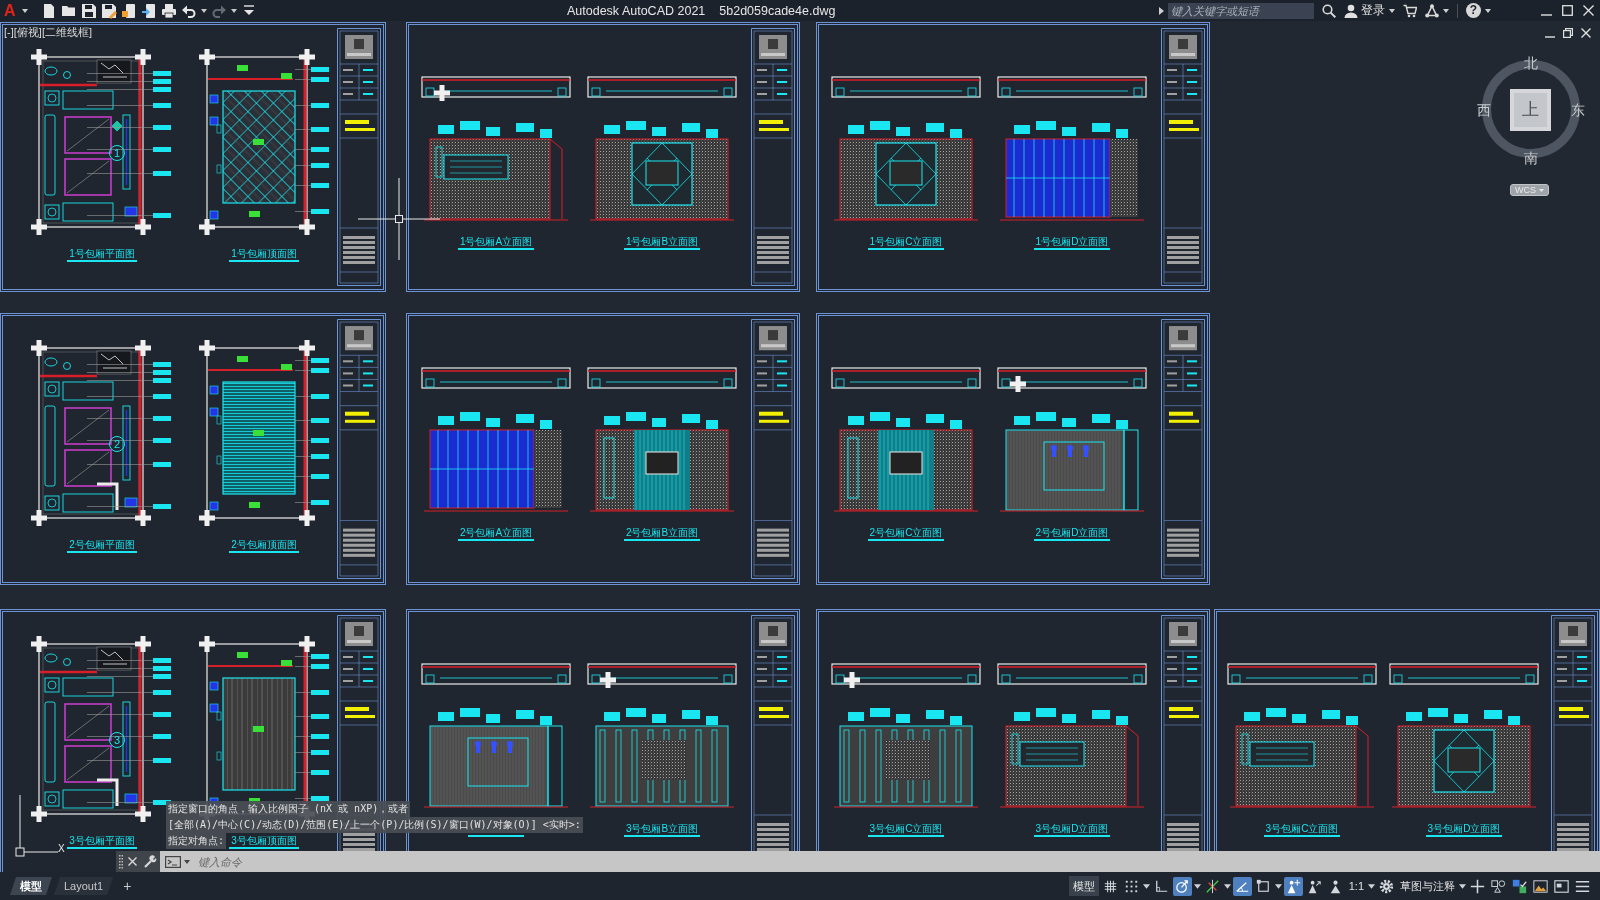 The image size is (1600, 900). What do you see at coordinates (777, 10) in the screenshot?
I see `file-name: 5b2d059cade4e.dwg` at bounding box center [777, 10].